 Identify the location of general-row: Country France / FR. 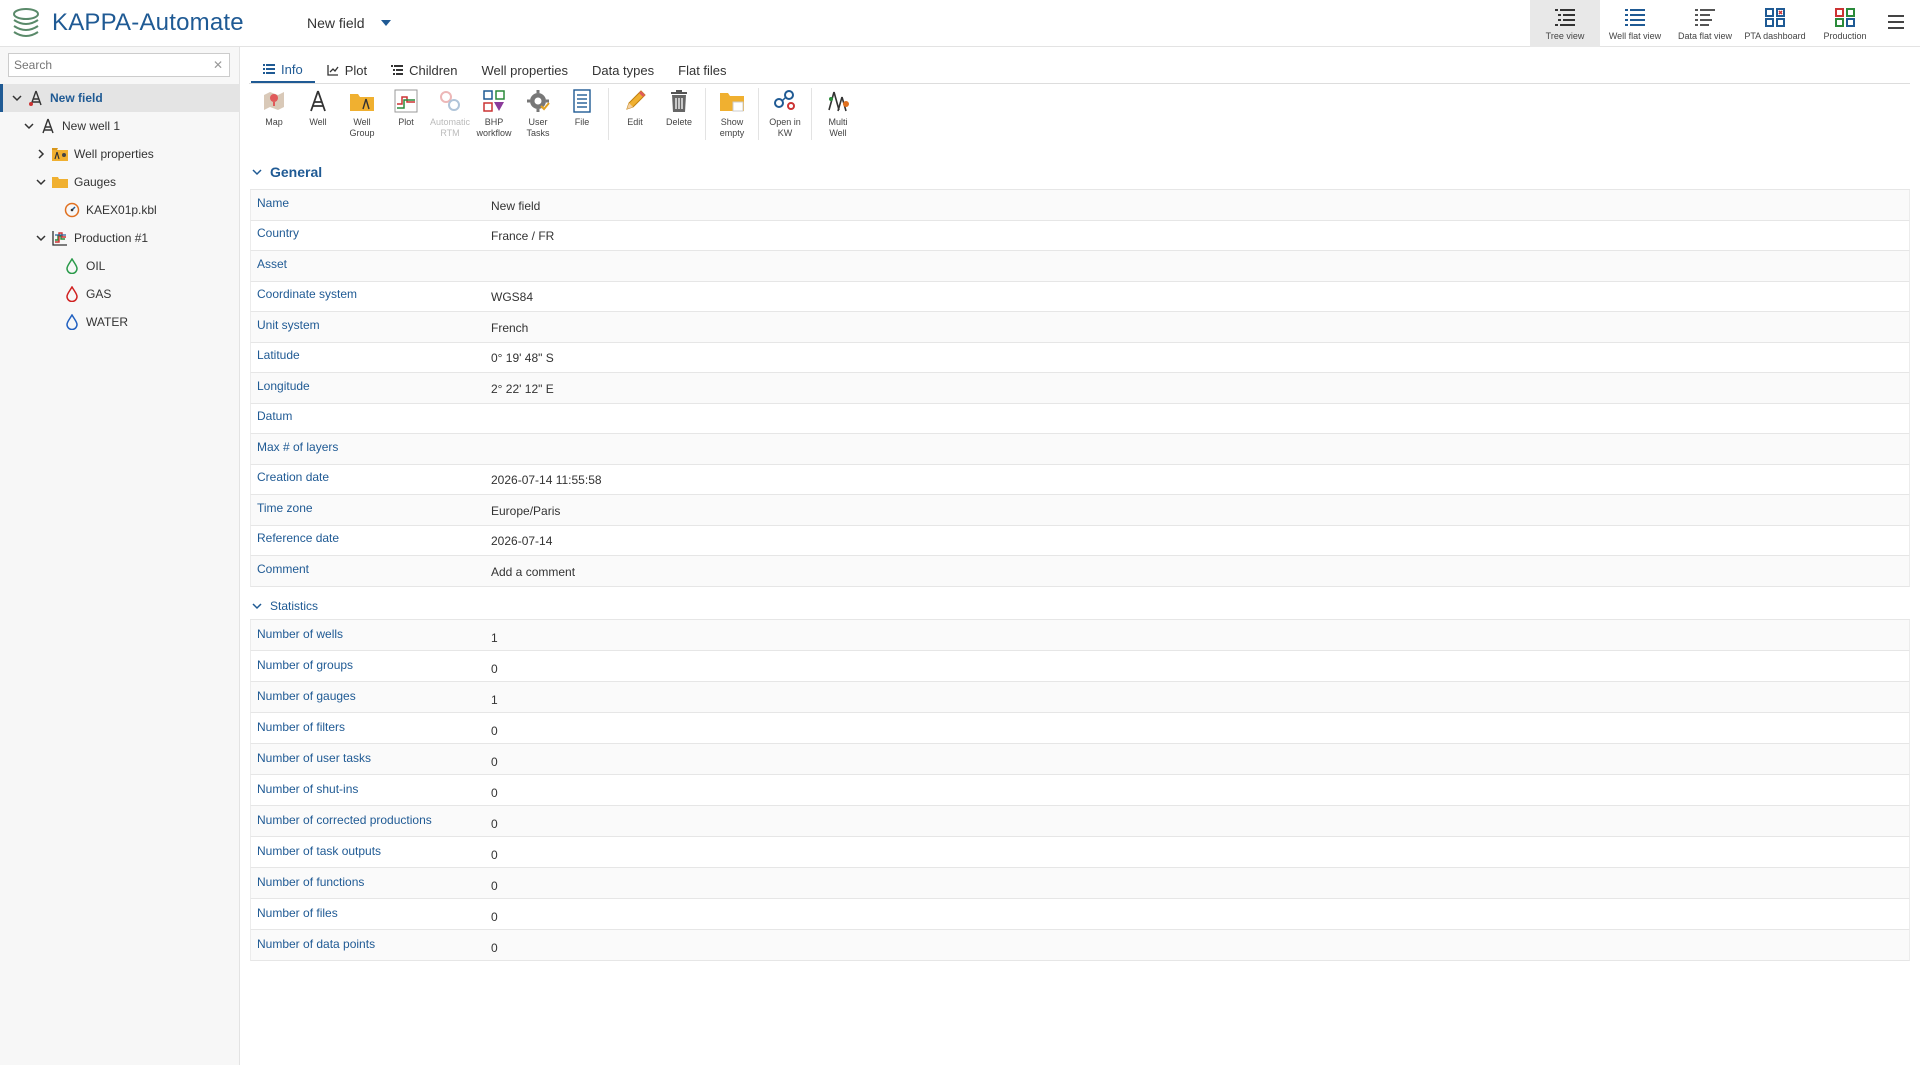
(1080, 235).